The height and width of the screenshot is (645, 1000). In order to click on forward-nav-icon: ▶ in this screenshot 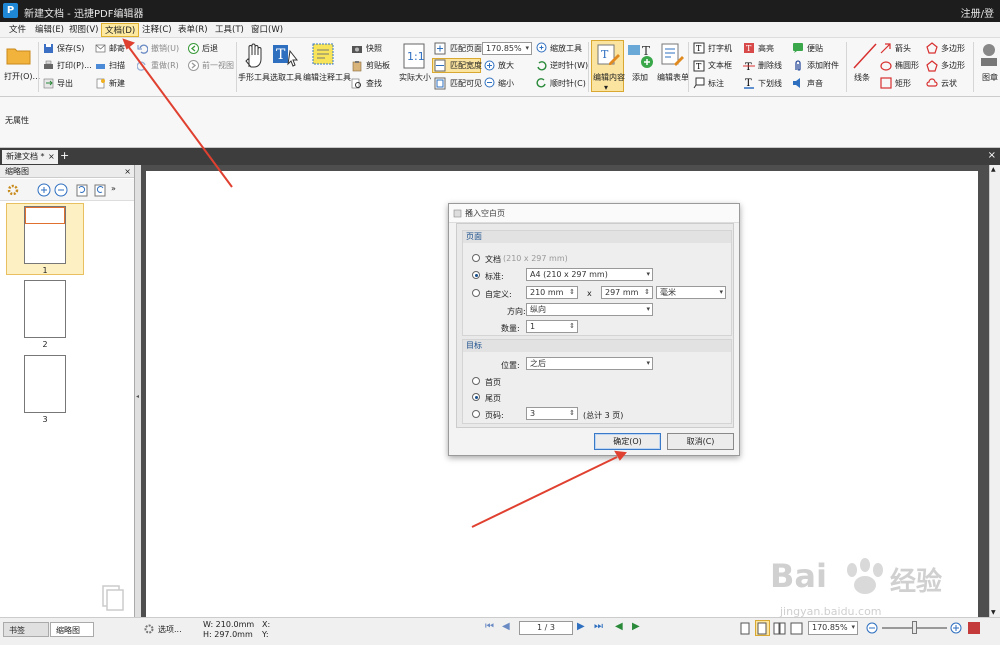, I will do `click(636, 627)`.